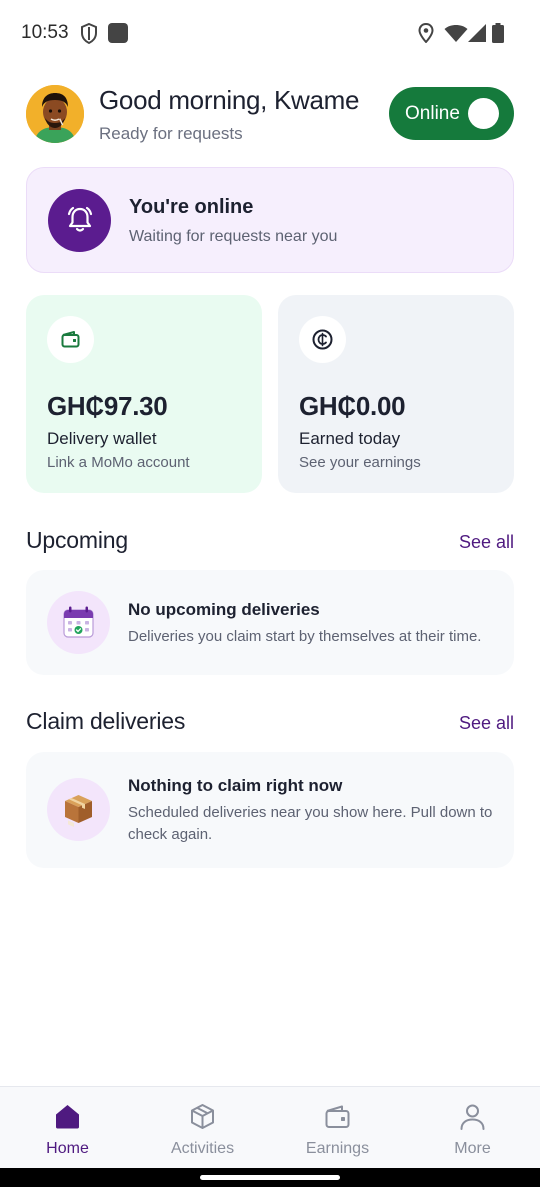  Describe the element at coordinates (202, 1116) in the screenshot. I see `box-icon` at that location.